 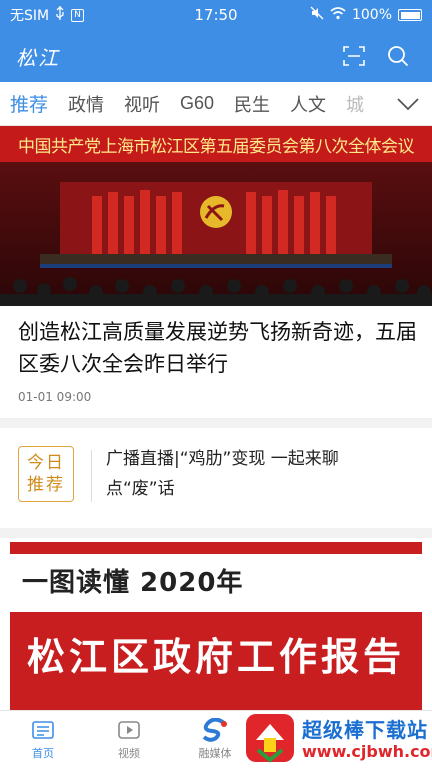 I want to click on report-title: 松江区政府工作报告, so click(x=215, y=657).